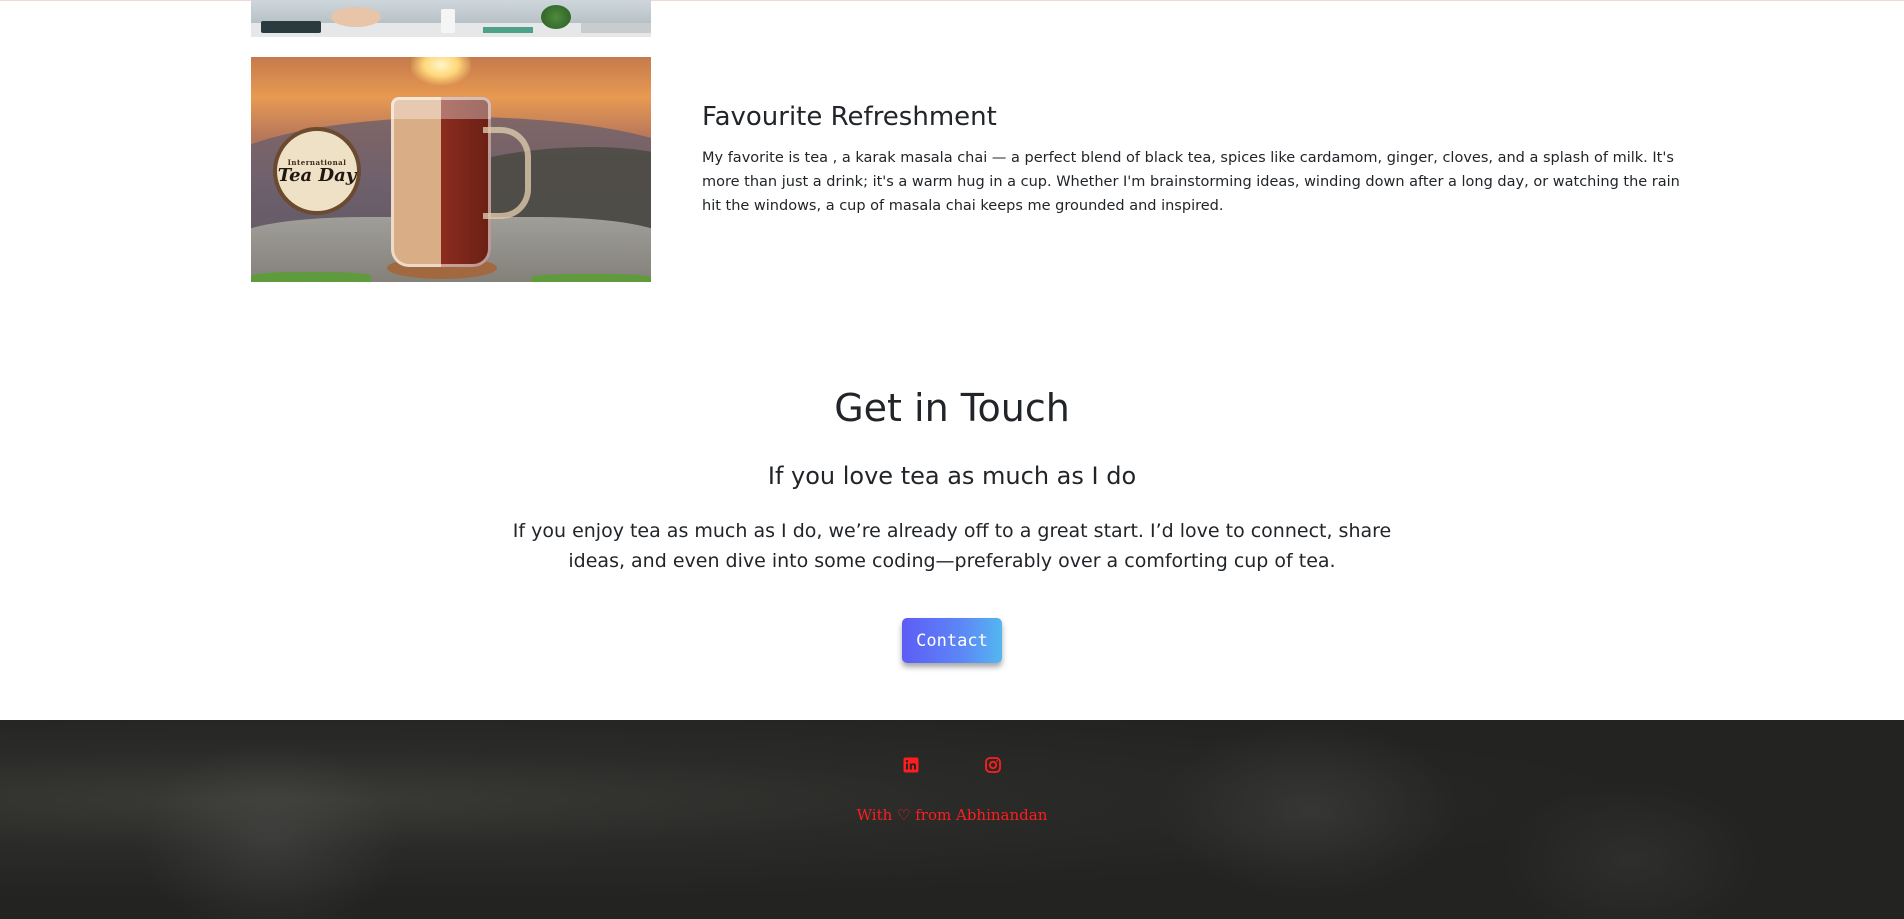  I want to click on cup-shape, so click(448, 21).